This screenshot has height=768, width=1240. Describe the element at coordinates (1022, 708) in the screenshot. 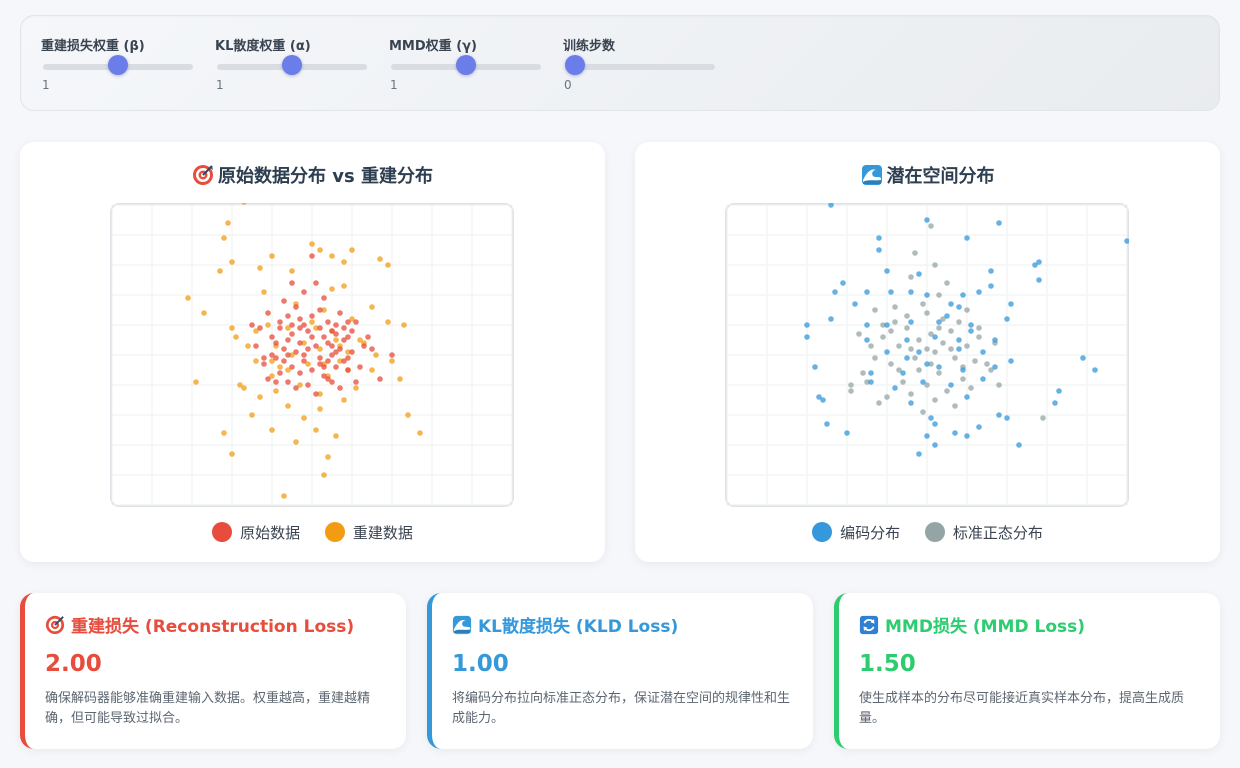

I see `loss-description: 使生成样本的分布尽可能接近真实样本分布，提高生成质量。` at that location.